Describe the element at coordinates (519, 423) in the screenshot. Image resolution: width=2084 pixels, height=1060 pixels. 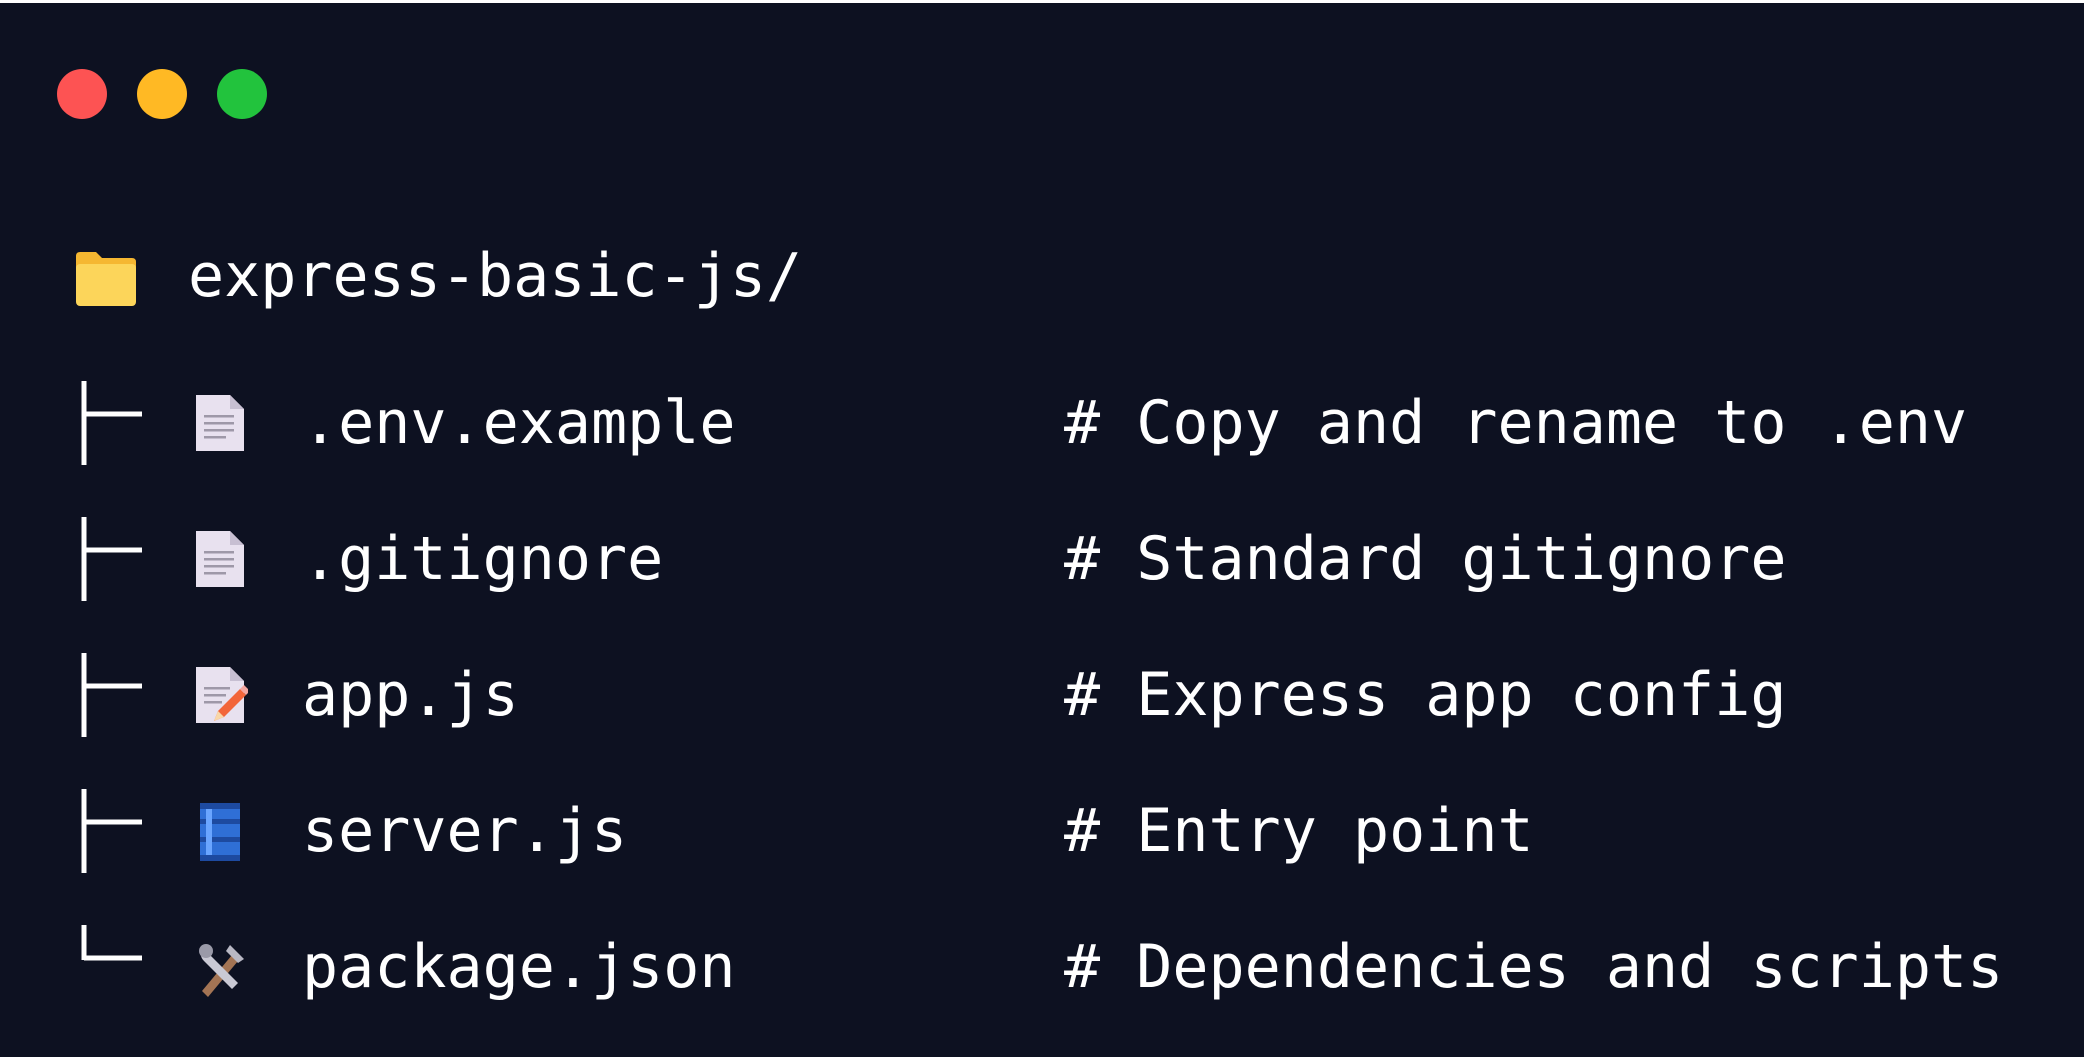
I see `file-name: .env.example` at that location.